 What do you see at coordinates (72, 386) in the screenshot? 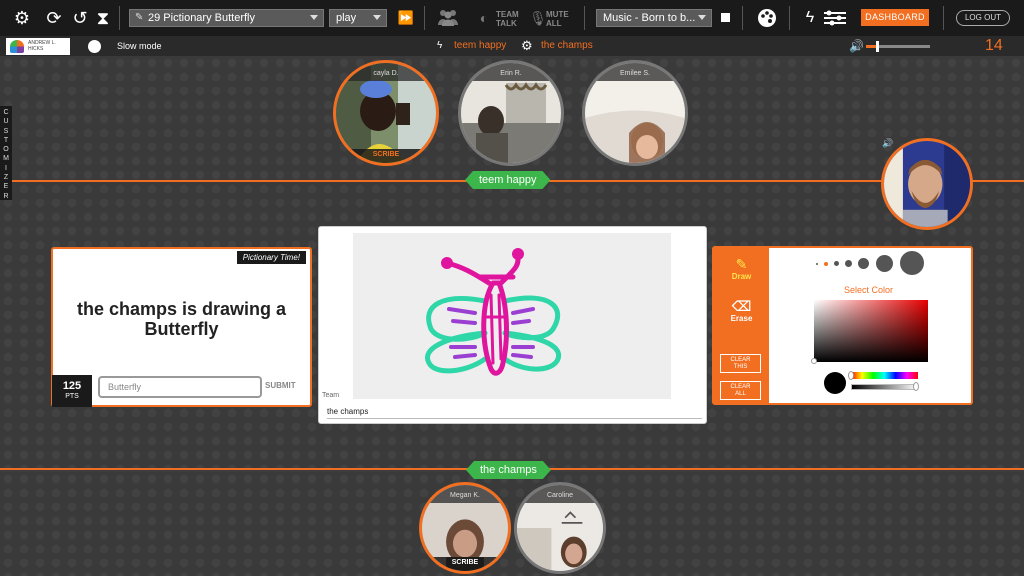
I see `points-value: 125` at bounding box center [72, 386].